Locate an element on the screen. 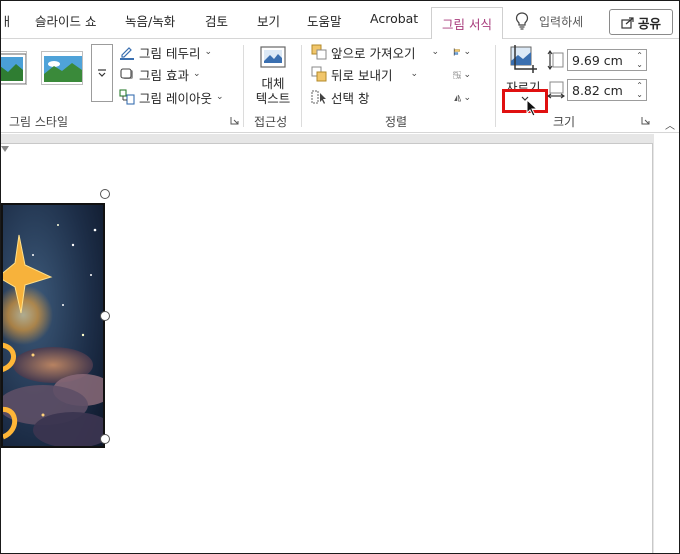 This screenshot has height=554, width=680. width-icon is located at coordinates (556, 90).